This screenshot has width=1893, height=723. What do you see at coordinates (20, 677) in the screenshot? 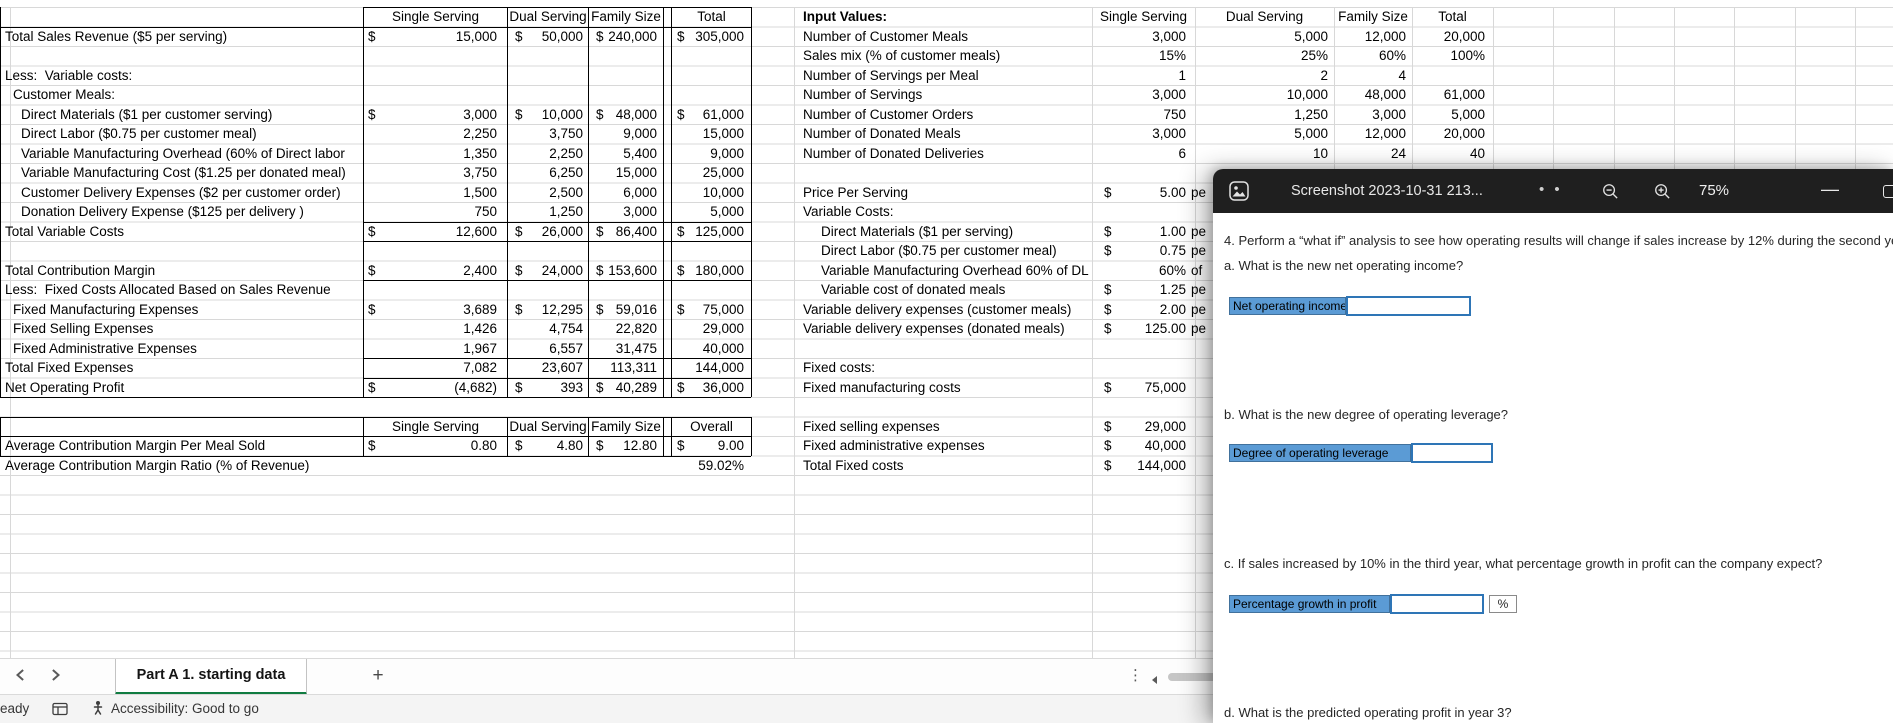
I see `sheet-nav-left-icon` at bounding box center [20, 677].